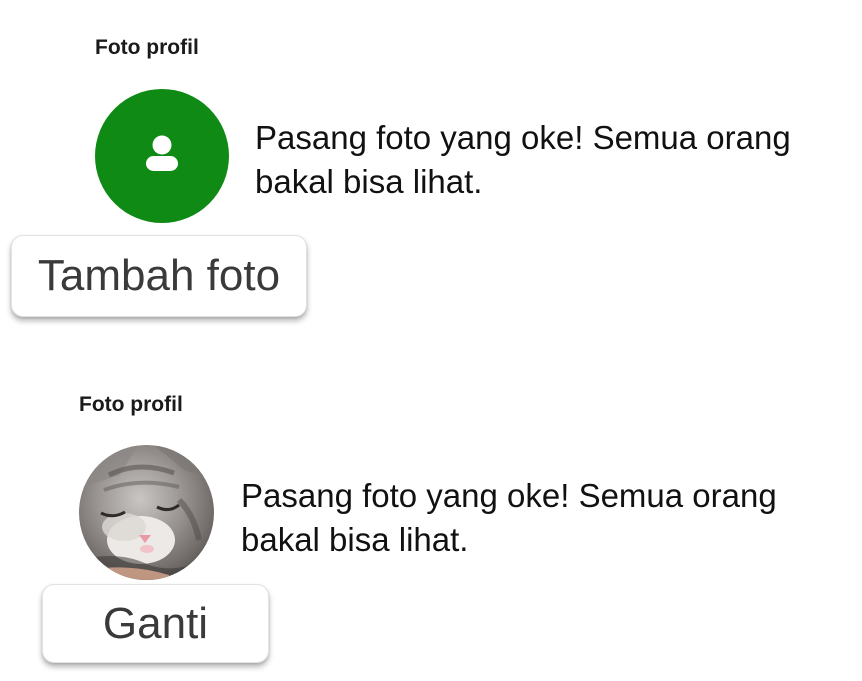  What do you see at coordinates (162, 153) in the screenshot?
I see `person-icon` at bounding box center [162, 153].